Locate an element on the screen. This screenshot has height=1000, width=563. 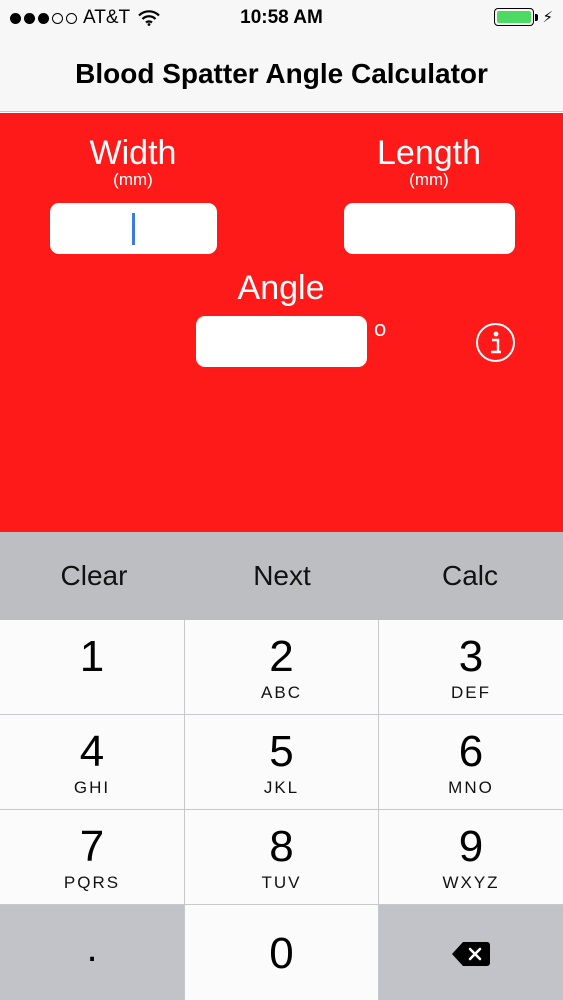
length-field is located at coordinates (429, 228).